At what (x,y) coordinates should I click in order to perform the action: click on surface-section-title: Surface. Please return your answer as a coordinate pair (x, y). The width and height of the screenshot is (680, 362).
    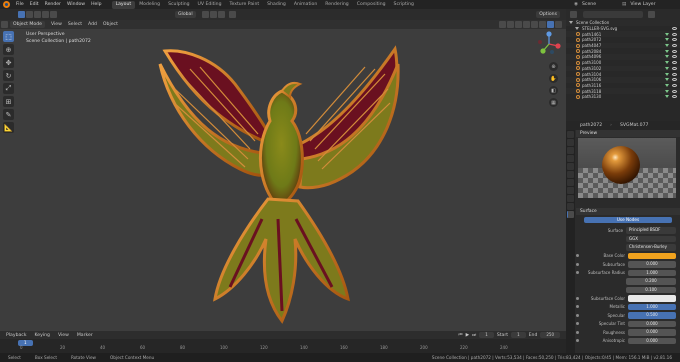
    Looking at the image, I should click on (628, 211).